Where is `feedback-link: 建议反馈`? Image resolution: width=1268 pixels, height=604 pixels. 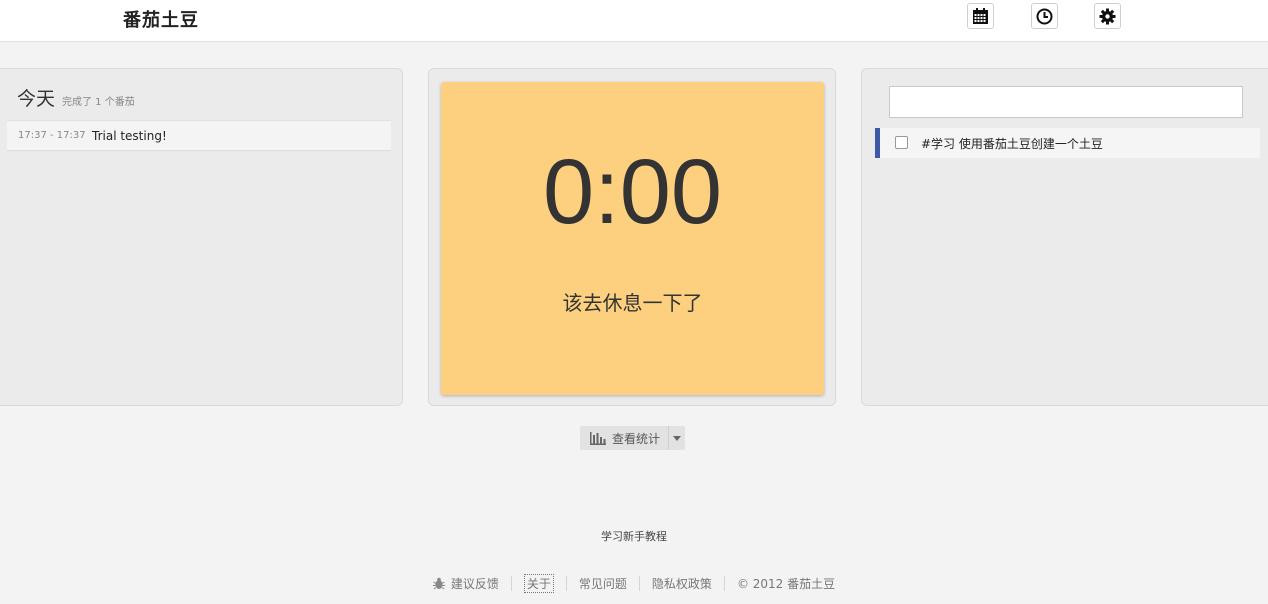
feedback-link: 建议反馈 is located at coordinates (466, 583).